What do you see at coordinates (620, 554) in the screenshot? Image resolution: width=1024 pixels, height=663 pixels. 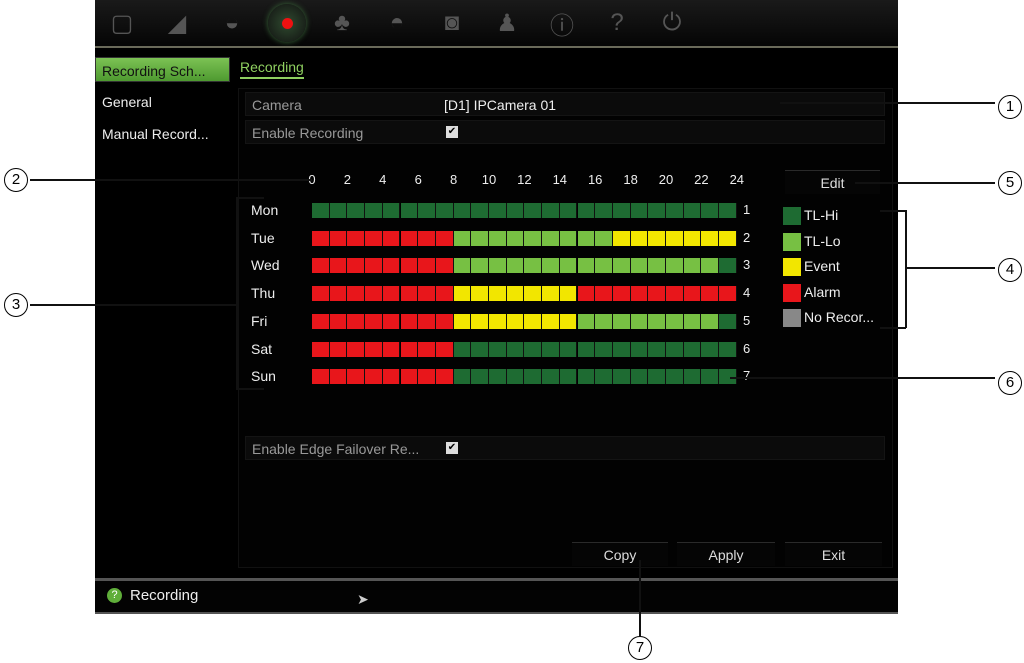 I see `copy-button: Copy` at bounding box center [620, 554].